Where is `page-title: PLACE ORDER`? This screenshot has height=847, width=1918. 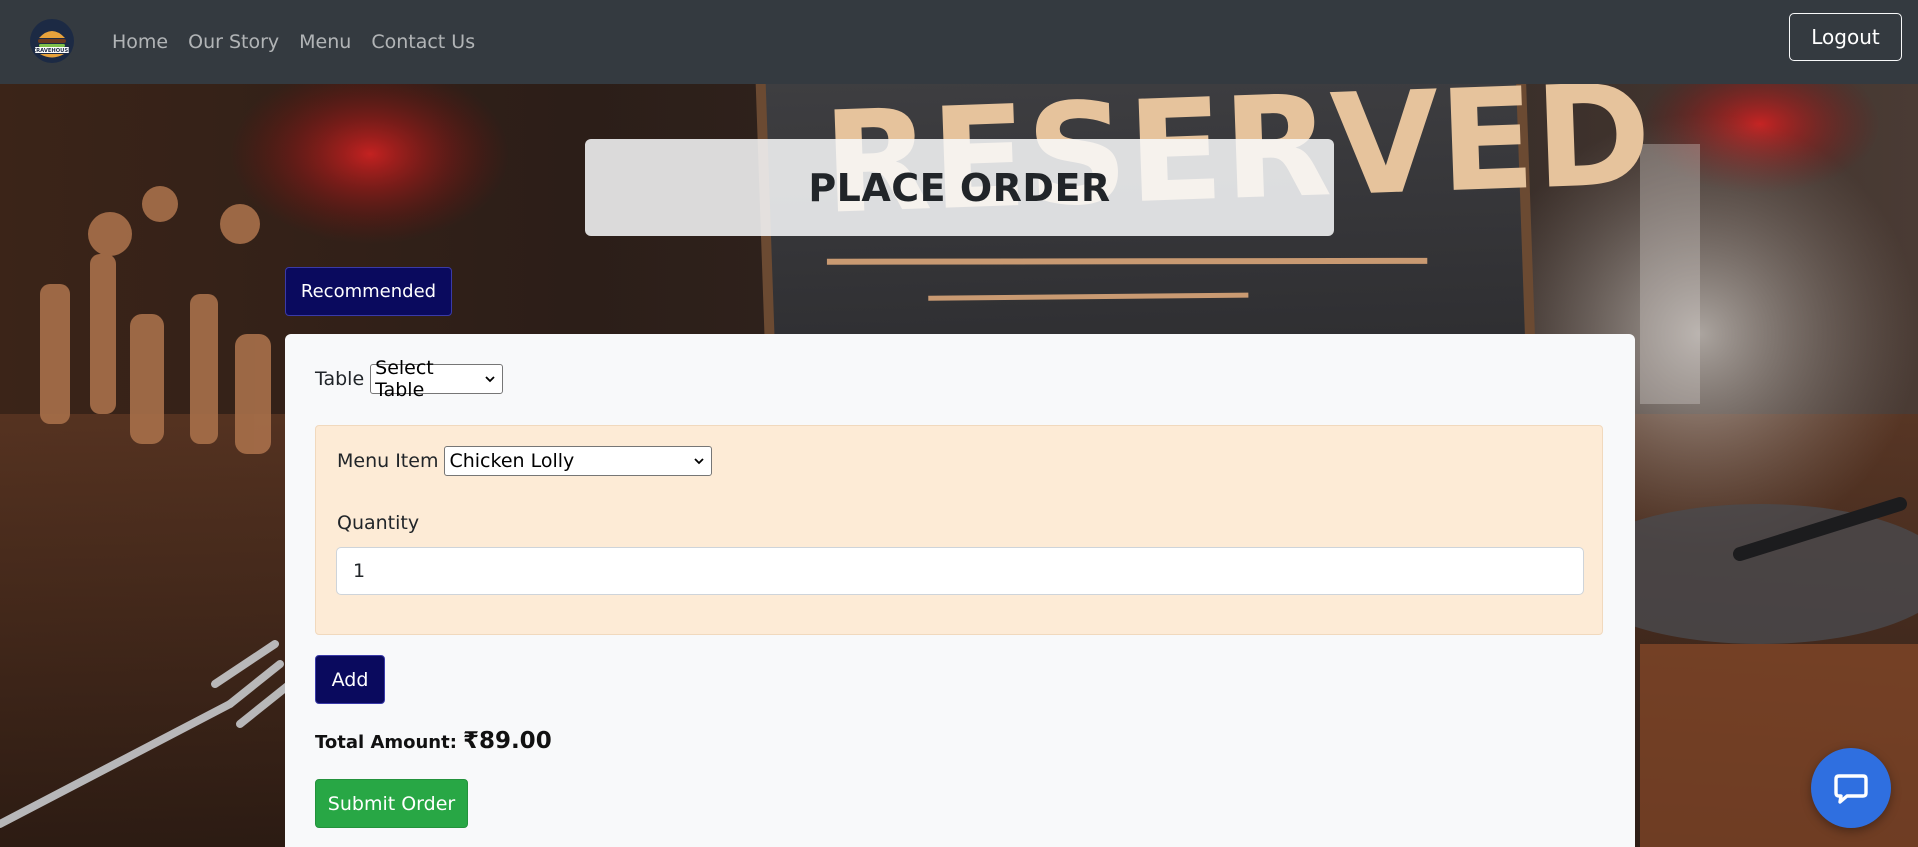
page-title: PLACE ORDER is located at coordinates (959, 187).